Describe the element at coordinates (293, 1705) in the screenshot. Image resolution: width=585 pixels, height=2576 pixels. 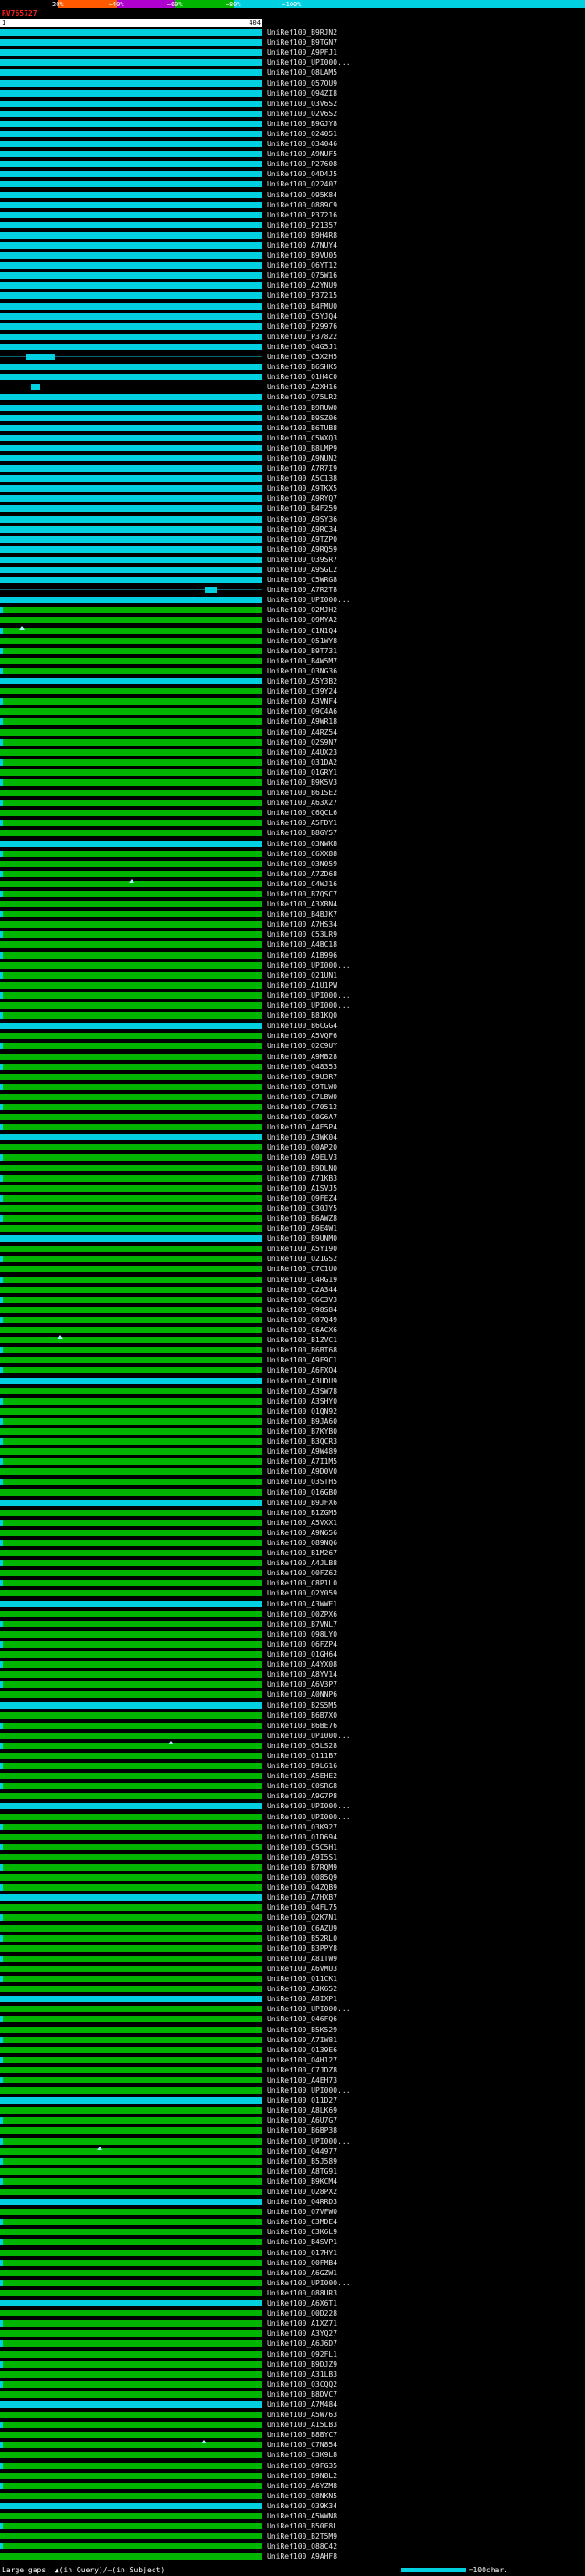
I see `hit-row: UniRef100_B2S5M5` at that location.